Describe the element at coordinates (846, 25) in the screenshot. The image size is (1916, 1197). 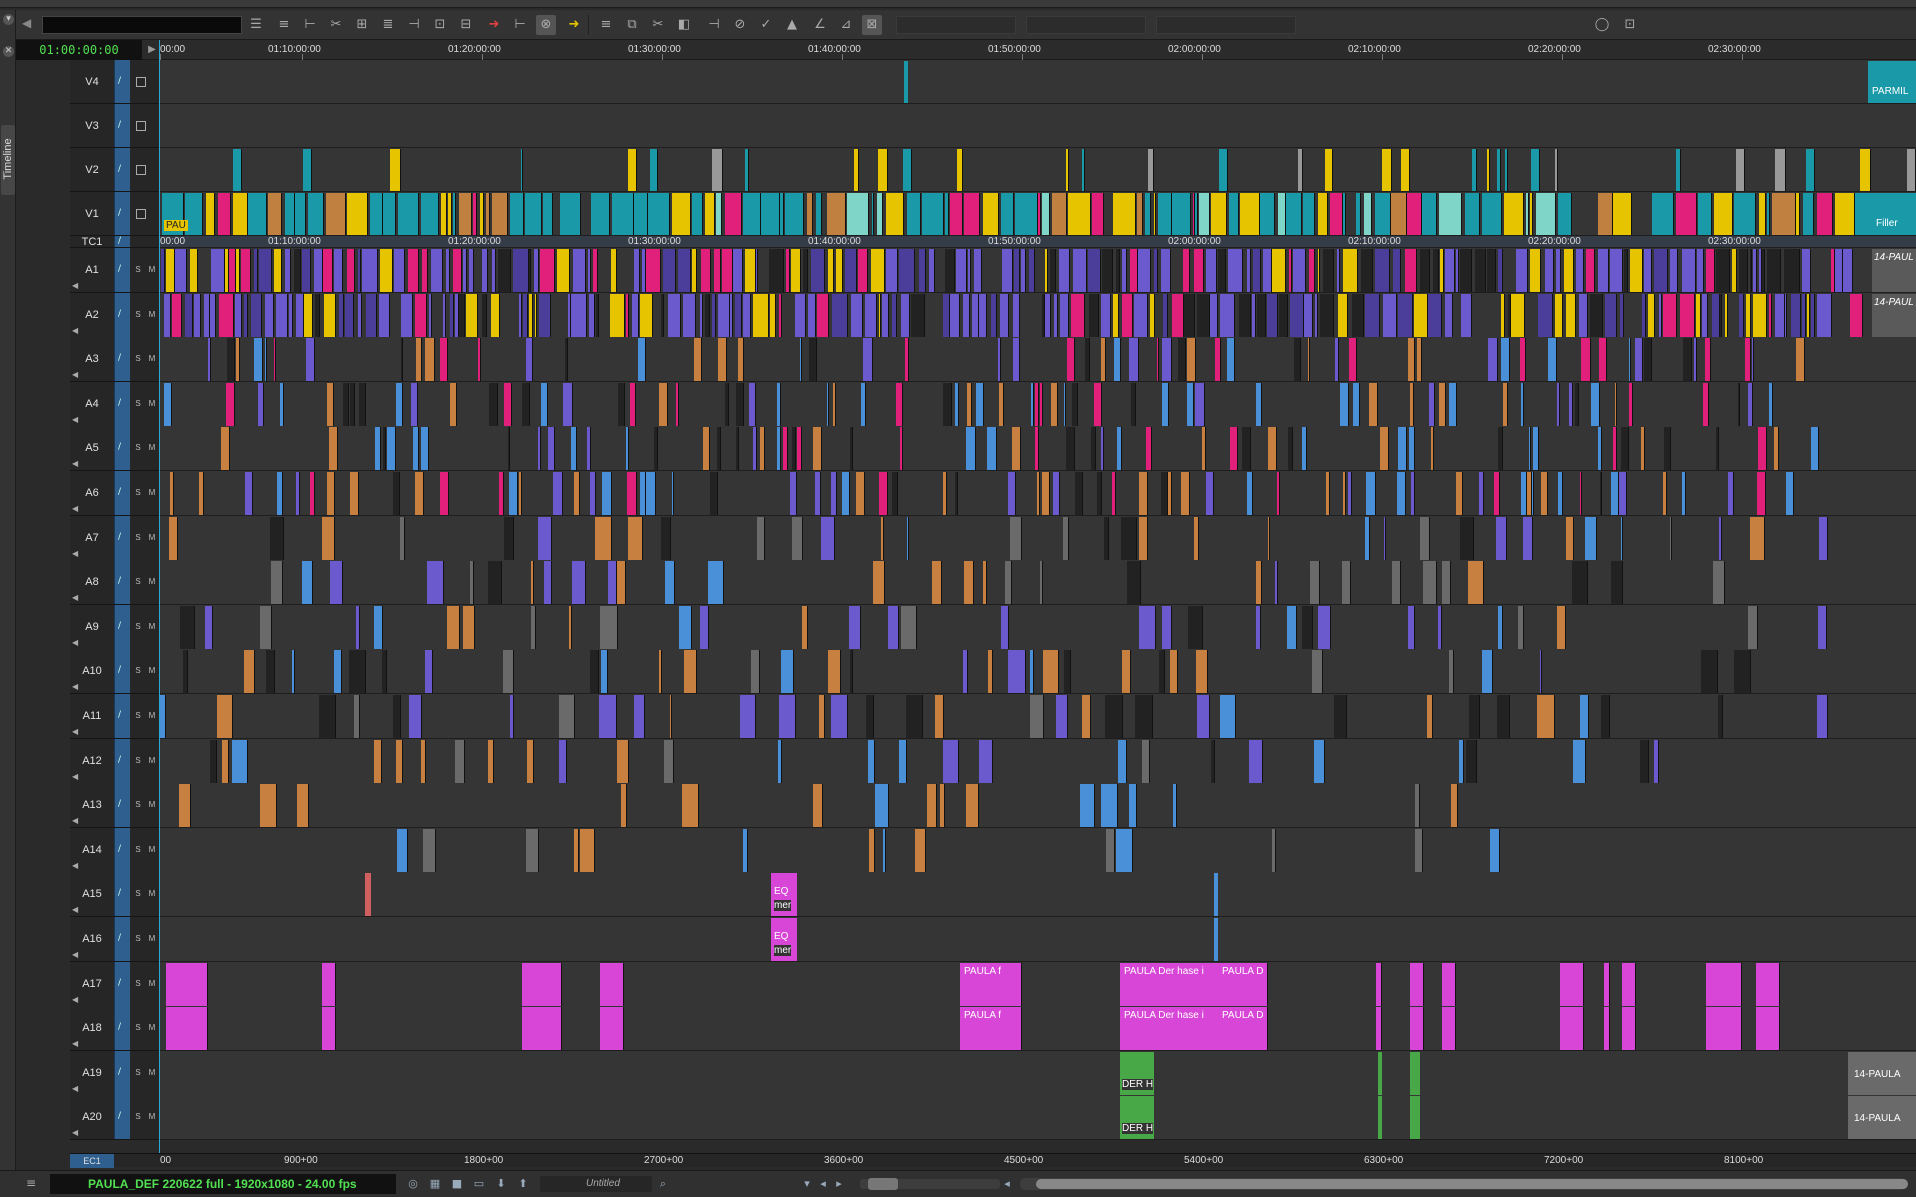
I see `flip-icon: ⊿` at that location.